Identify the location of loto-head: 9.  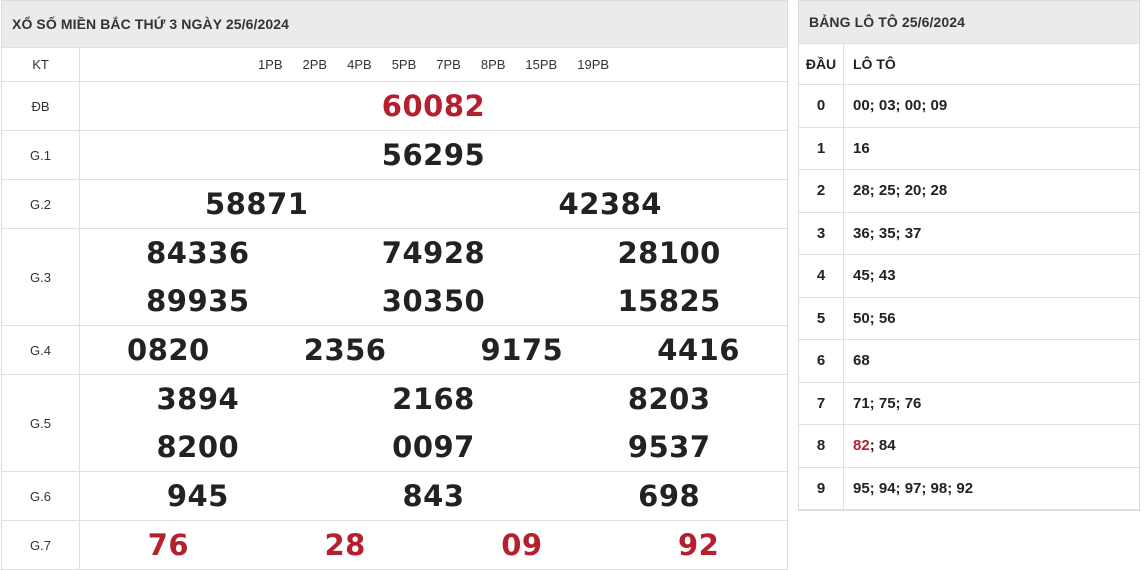
(821, 488).